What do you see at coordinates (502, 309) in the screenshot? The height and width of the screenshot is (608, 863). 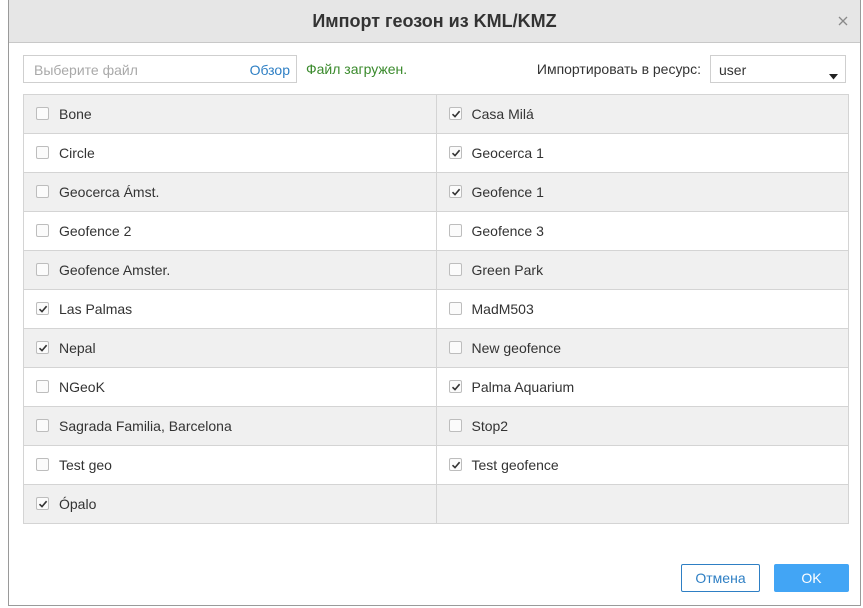 I see `geofence-label: MadM503` at bounding box center [502, 309].